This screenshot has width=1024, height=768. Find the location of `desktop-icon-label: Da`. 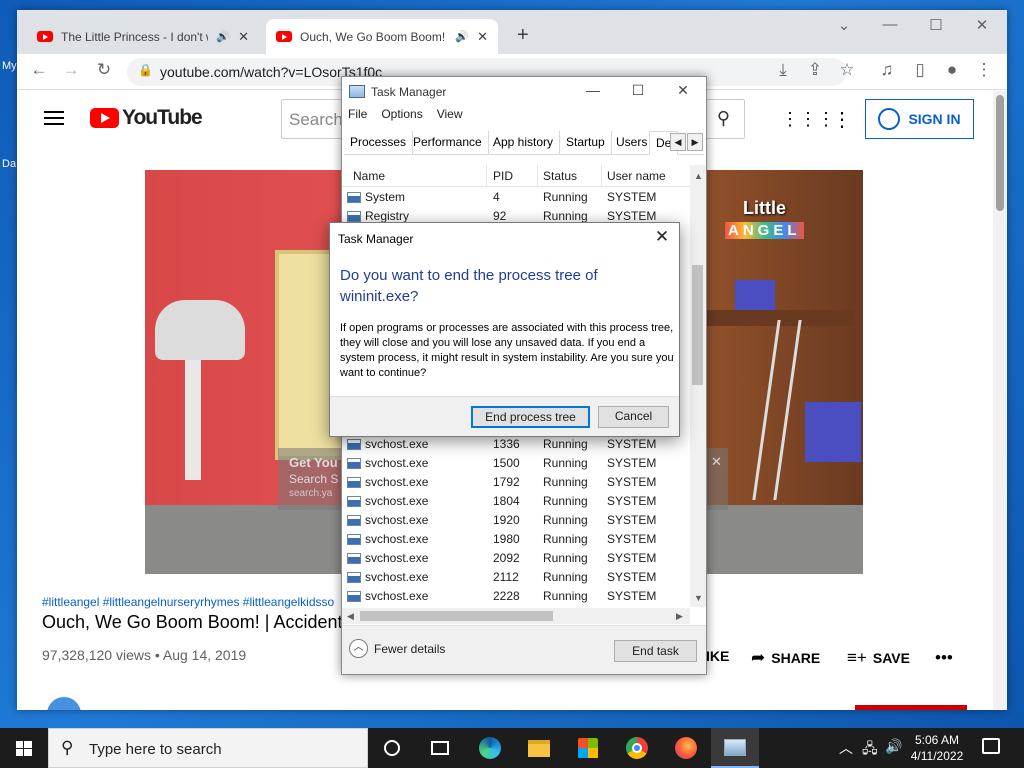

desktop-icon-label: Da is located at coordinates (9, 164).